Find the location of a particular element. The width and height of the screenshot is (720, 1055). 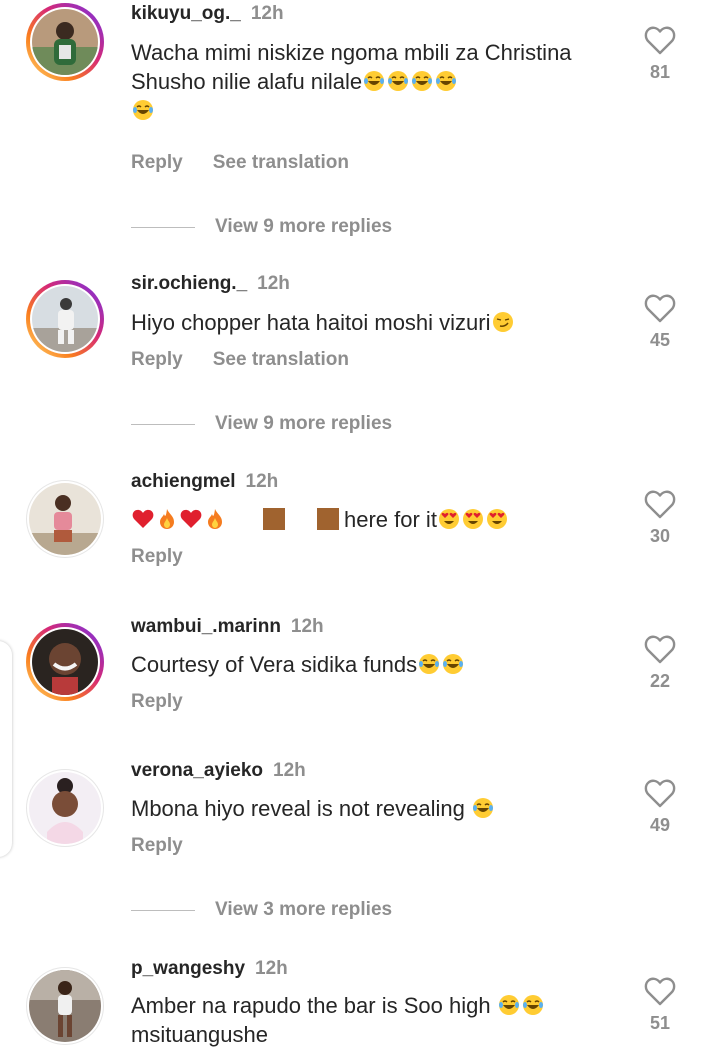

view-more-replies: View 3 more replies is located at coordinates (261, 910).